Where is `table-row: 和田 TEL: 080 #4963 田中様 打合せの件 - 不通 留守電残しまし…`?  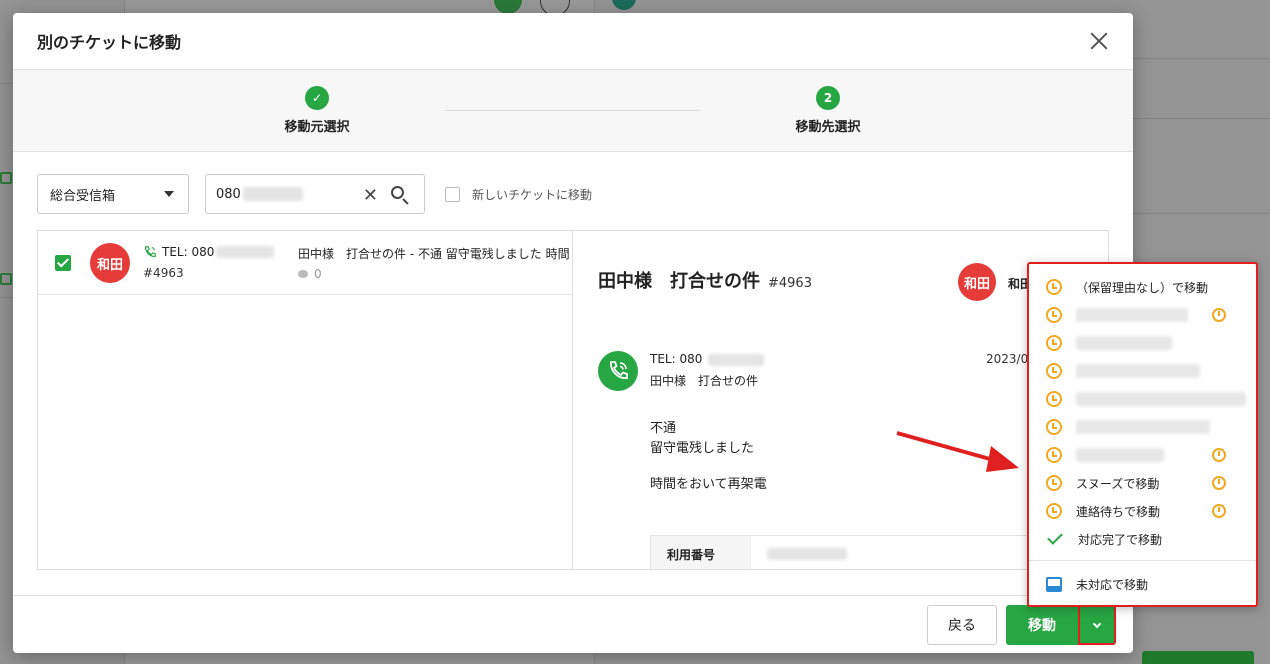
table-row: 和田 TEL: 080 #4963 田中様 打合せの件 - 不通 留守電残しまし… is located at coordinates (305, 263).